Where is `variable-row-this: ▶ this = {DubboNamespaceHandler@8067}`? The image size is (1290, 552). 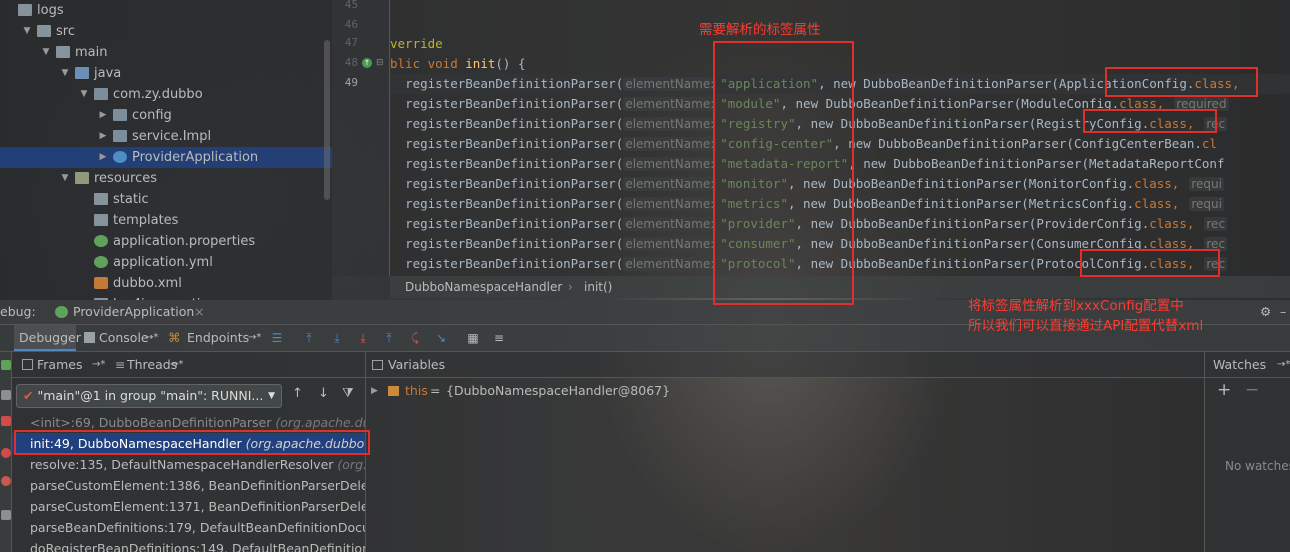
variable-row-this: ▶ this = {DubboNamespaceHandler@8067} is located at coordinates (666, 391).